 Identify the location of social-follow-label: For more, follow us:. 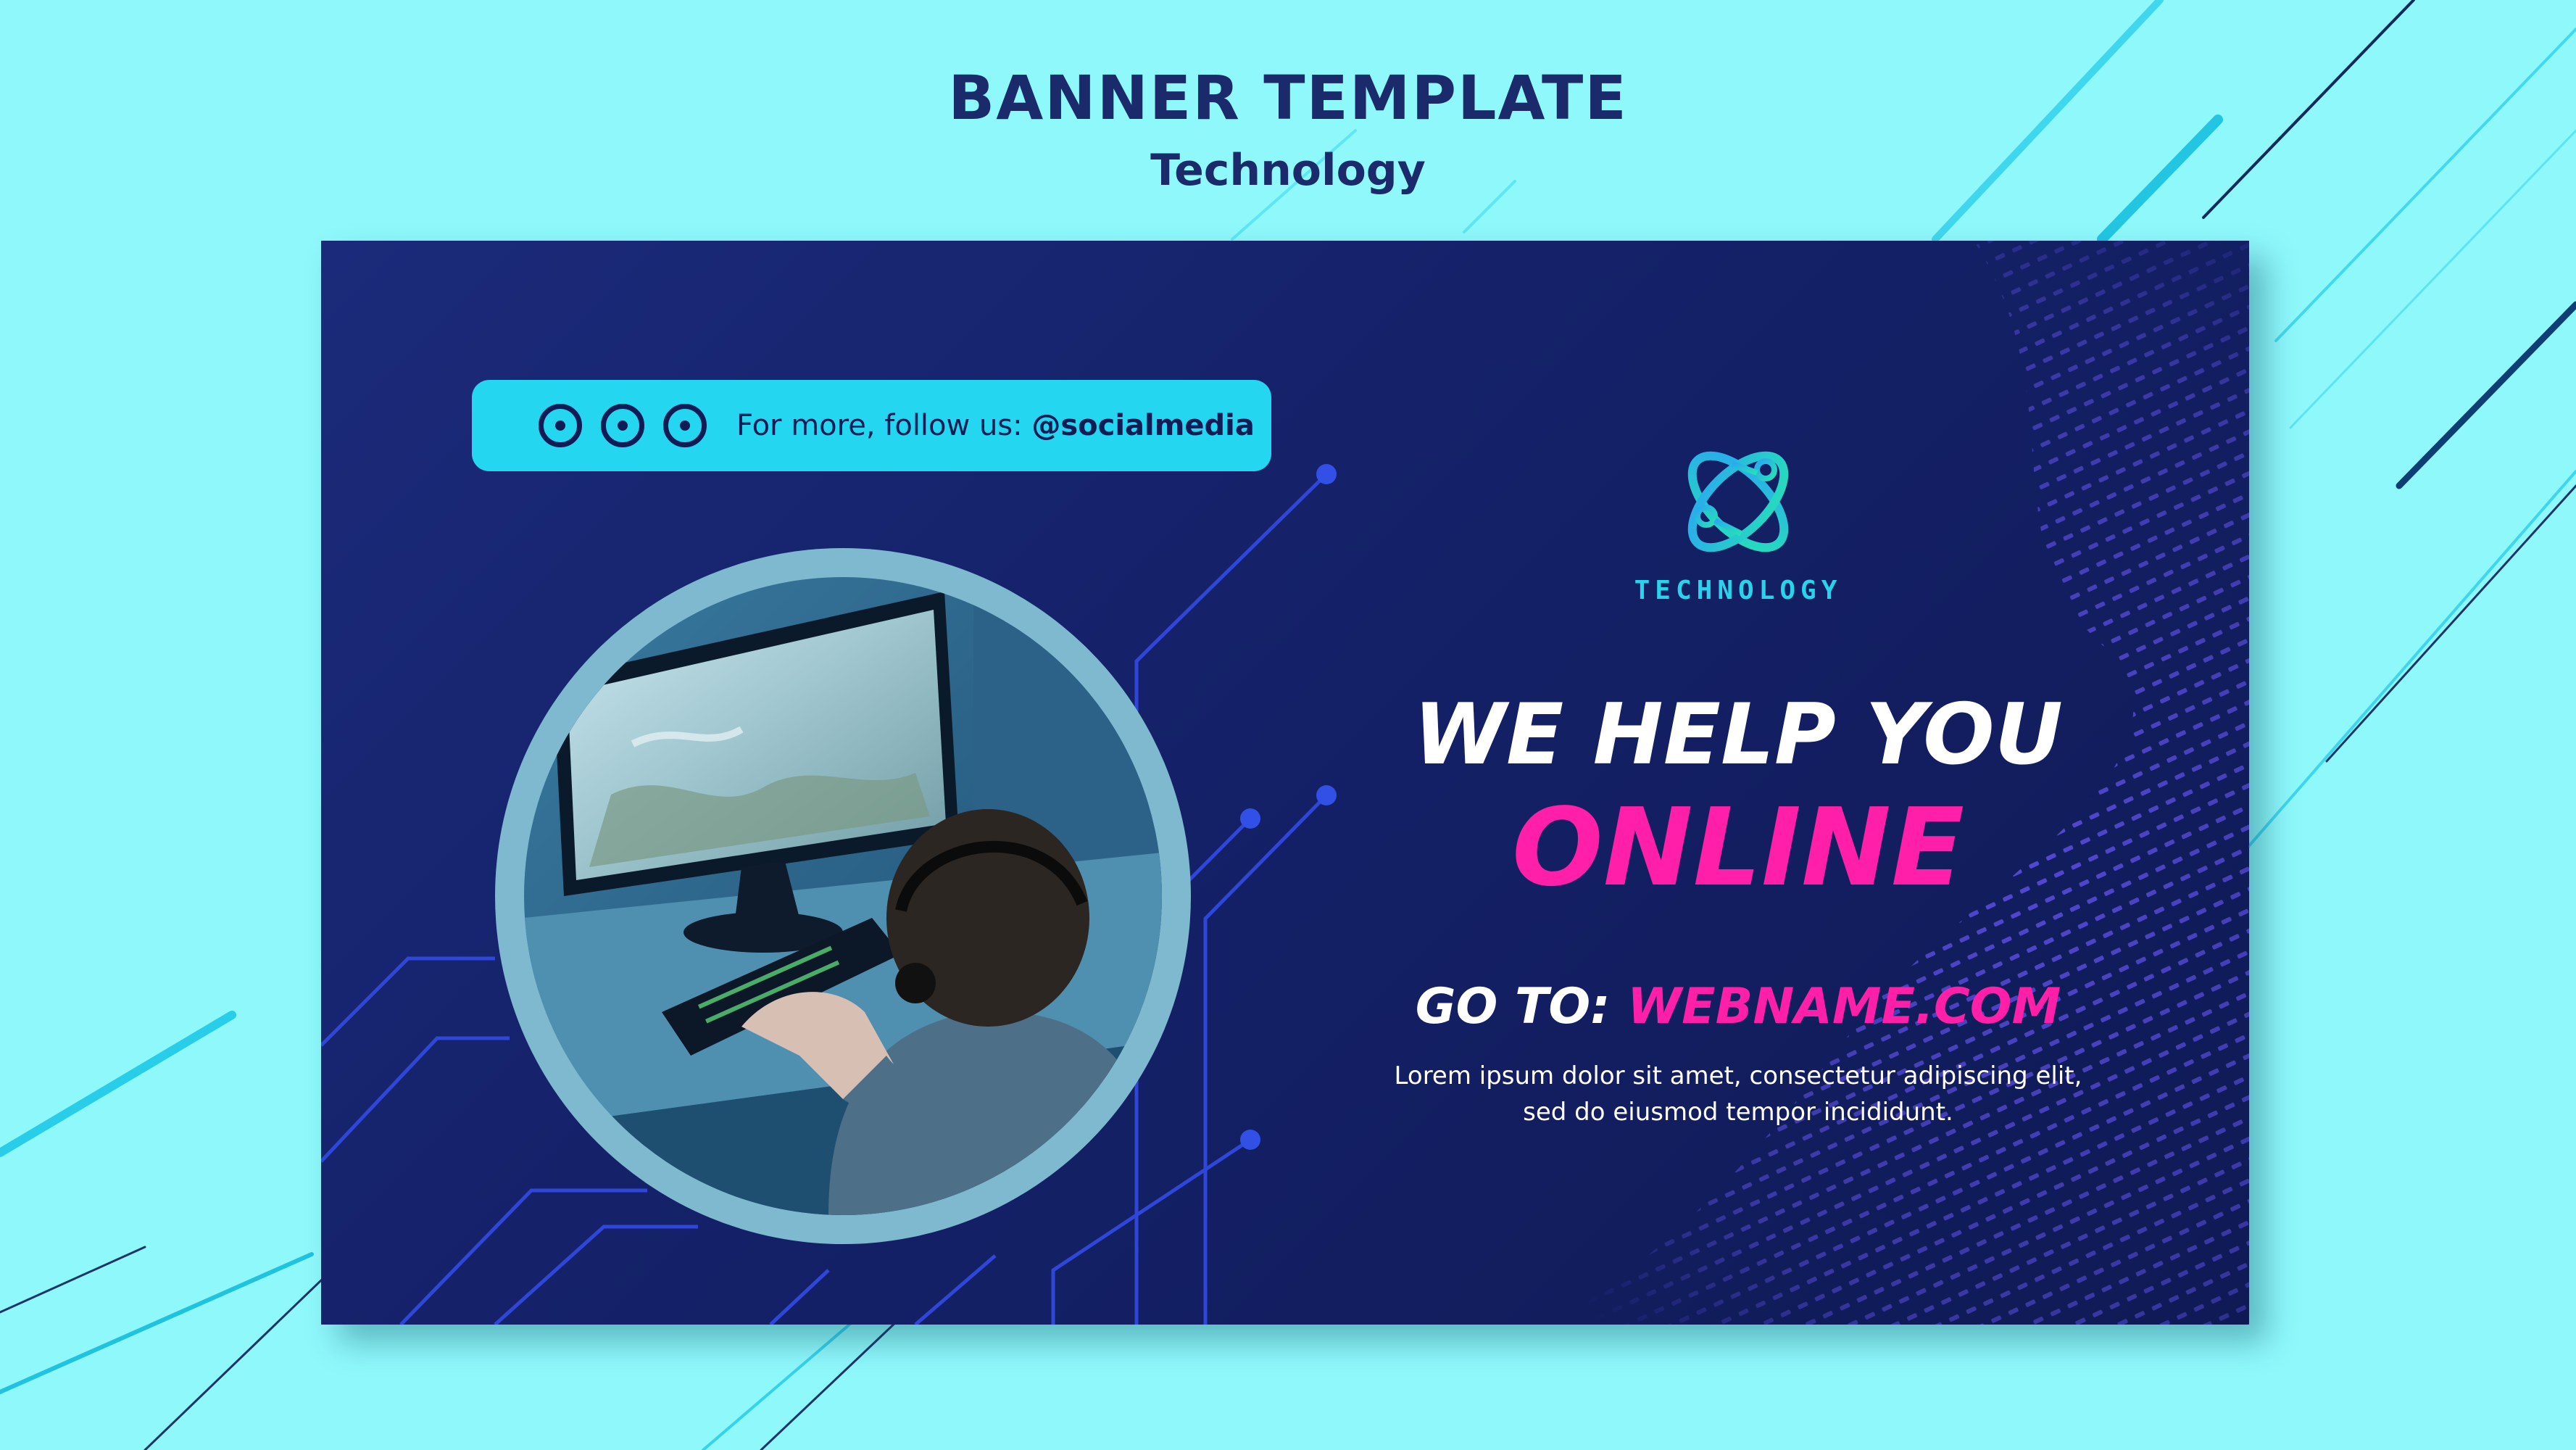
(879, 426).